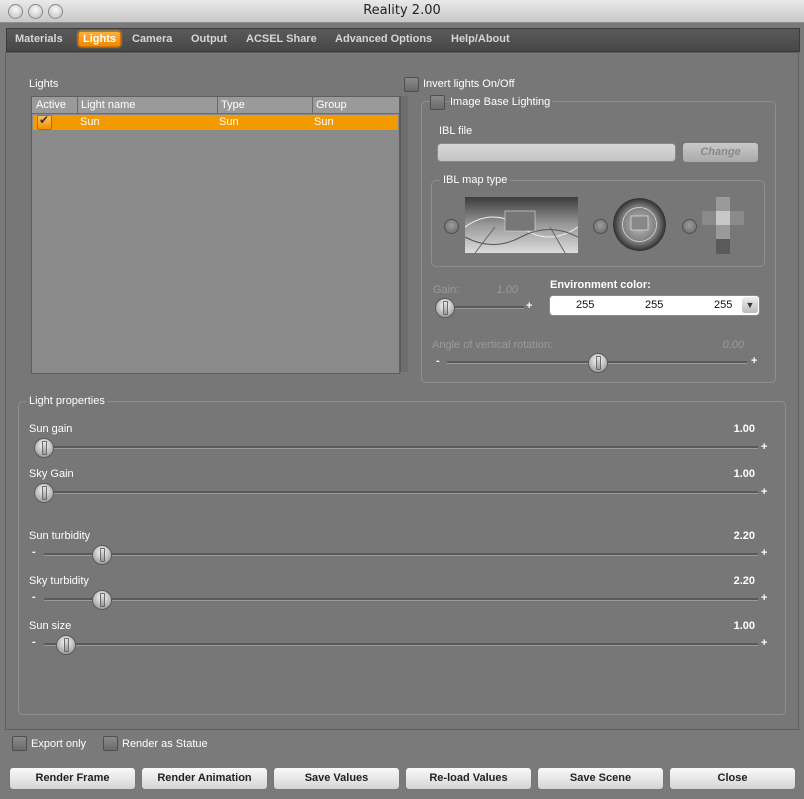 The width and height of the screenshot is (804, 799). Describe the element at coordinates (754, 361) in the screenshot. I see `rotation-plus-icon: +` at that location.